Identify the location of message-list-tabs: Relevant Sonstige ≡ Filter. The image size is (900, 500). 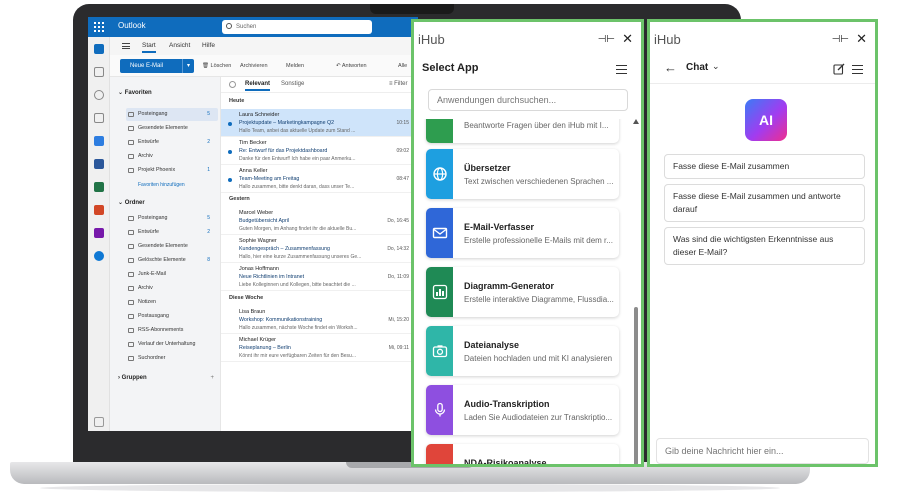
(319, 85).